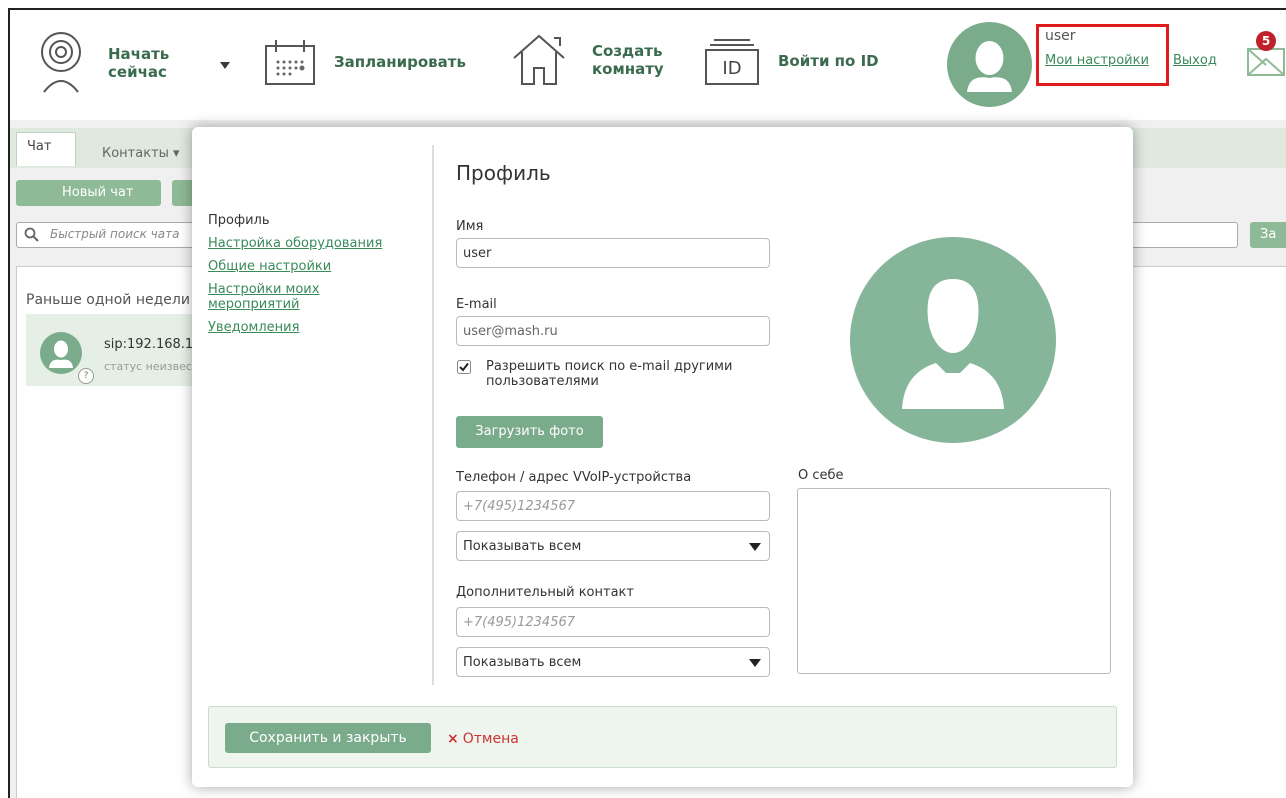  Describe the element at coordinates (313, 327) in the screenshot. I see `nav-item-notifications: Уведомления` at that location.